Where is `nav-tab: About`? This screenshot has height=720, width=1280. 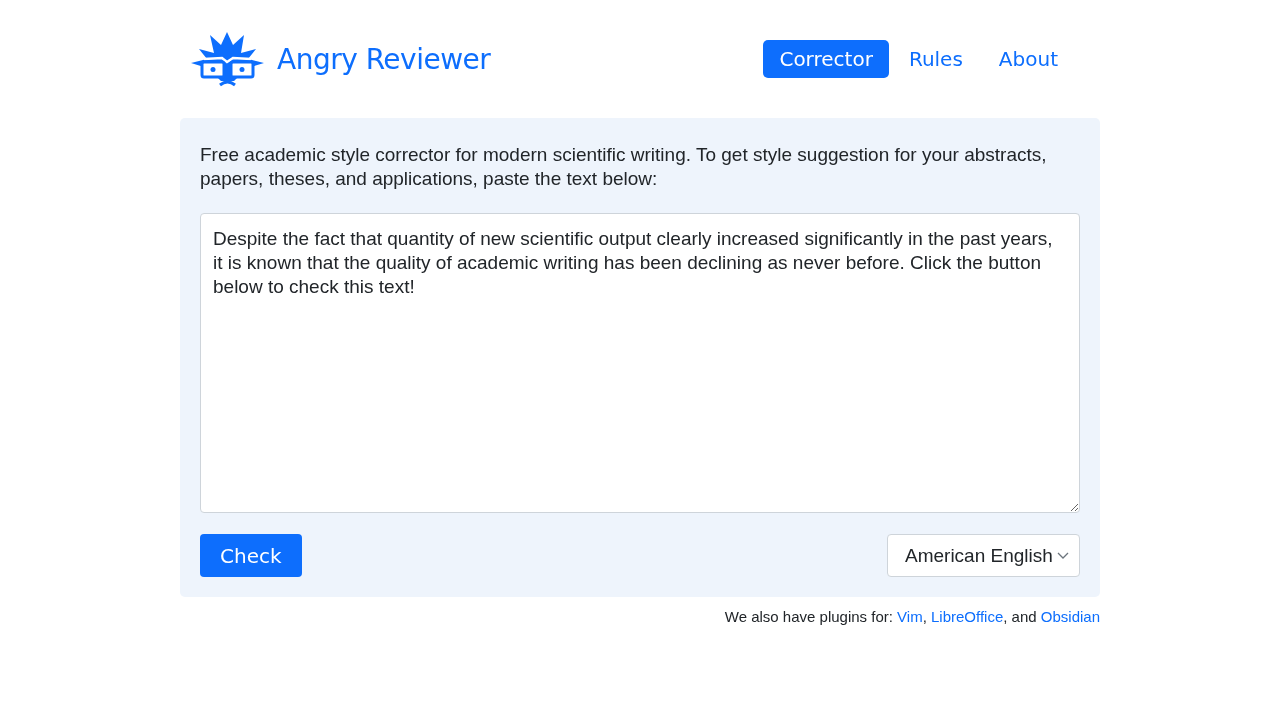 nav-tab: About is located at coordinates (1028, 59).